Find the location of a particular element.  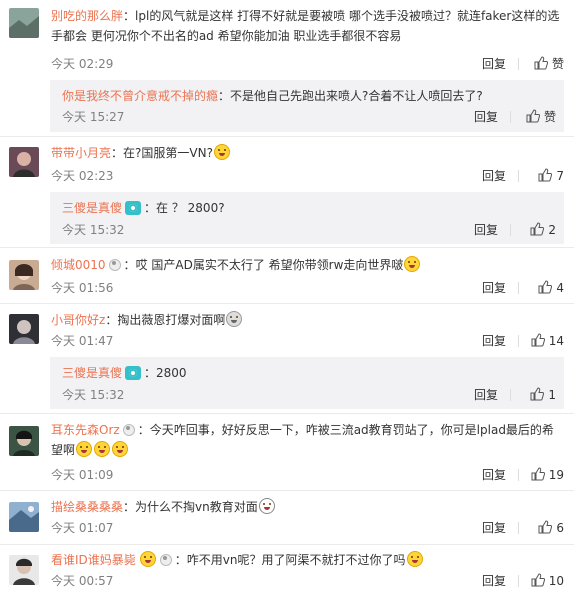

comment-meta: 今天 01:07 回复 6 is located at coordinates (307, 528).